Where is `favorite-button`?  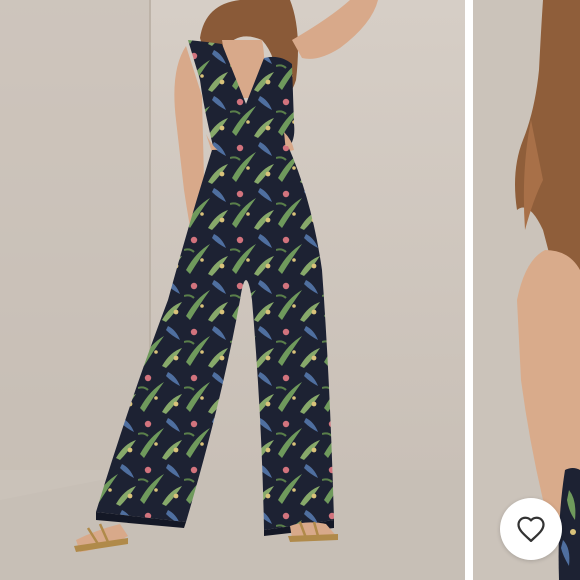 favorite-button is located at coordinates (531, 529).